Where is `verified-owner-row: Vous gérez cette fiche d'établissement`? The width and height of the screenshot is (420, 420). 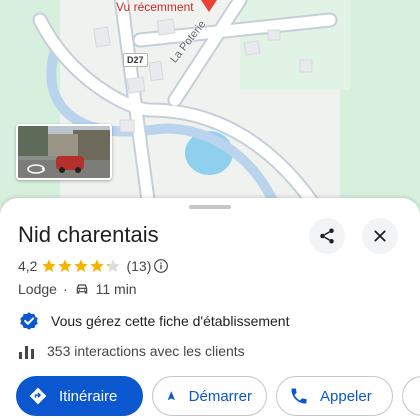 verified-owner-row: Vous gérez cette fiche d'établissement is located at coordinates (153, 321).